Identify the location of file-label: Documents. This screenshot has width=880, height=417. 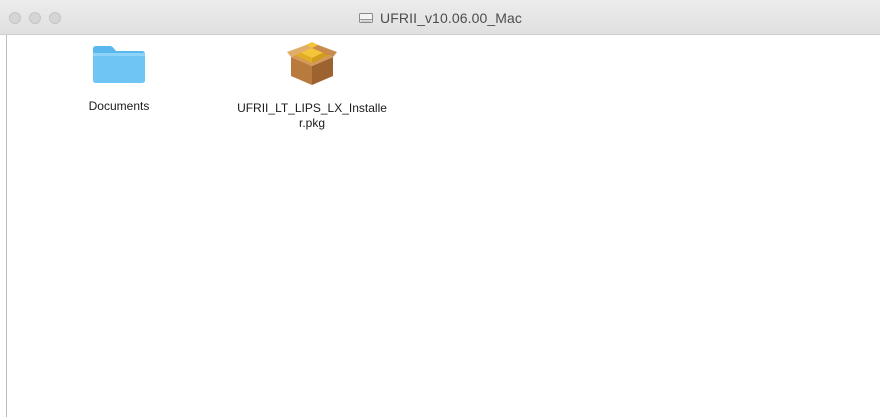
(119, 106).